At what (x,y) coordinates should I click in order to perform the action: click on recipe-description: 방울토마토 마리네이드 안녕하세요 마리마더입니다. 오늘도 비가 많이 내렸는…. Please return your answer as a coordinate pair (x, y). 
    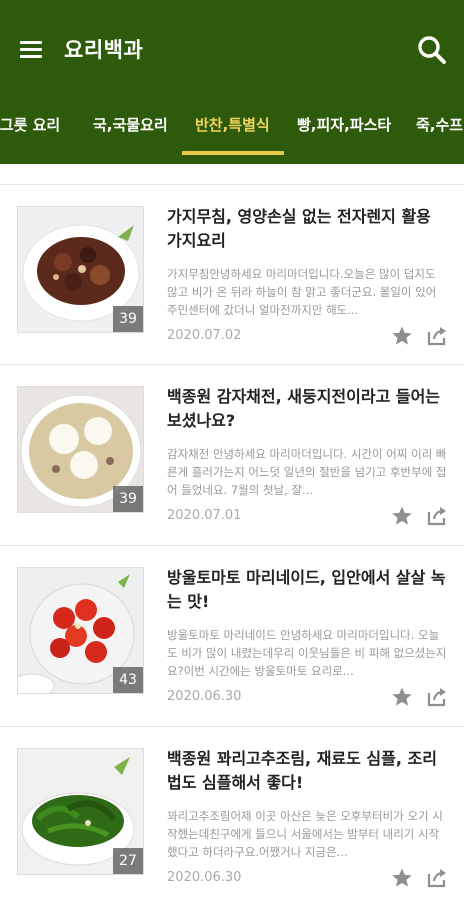
    Looking at the image, I should click on (307, 653).